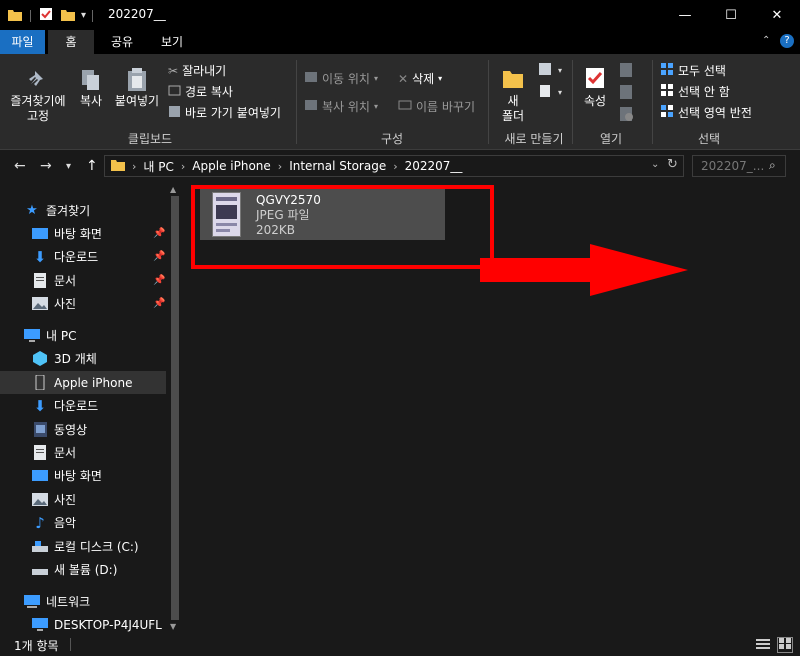  Describe the element at coordinates (405, 106) in the screenshot. I see `rename-icon` at that location.